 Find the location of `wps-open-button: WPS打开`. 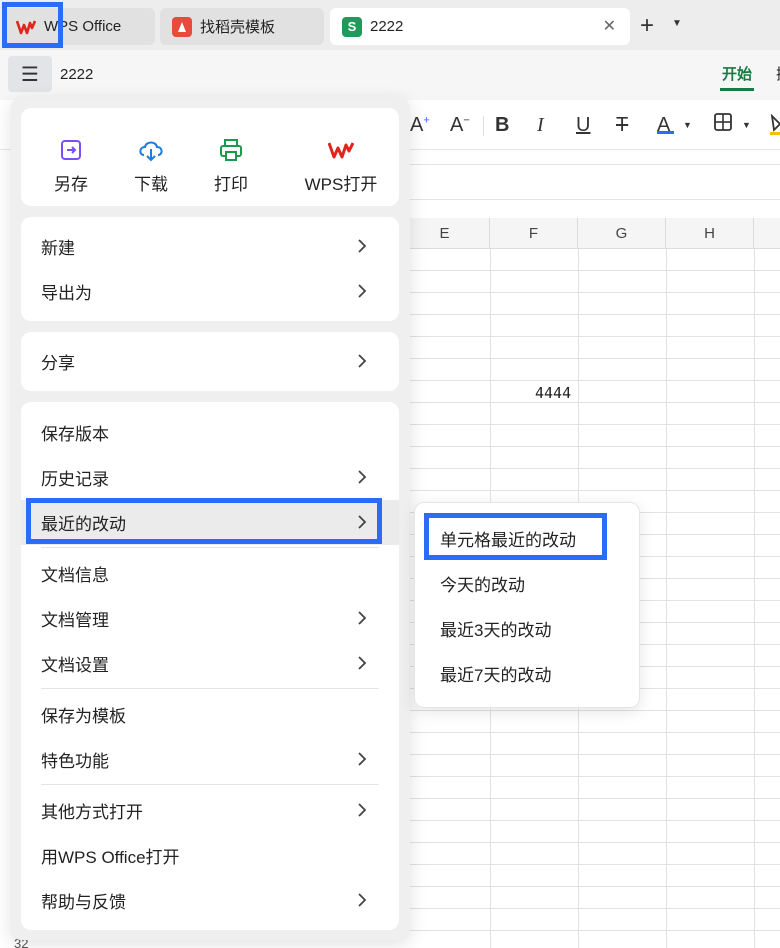

wps-open-button: WPS打开 is located at coordinates (341, 165).